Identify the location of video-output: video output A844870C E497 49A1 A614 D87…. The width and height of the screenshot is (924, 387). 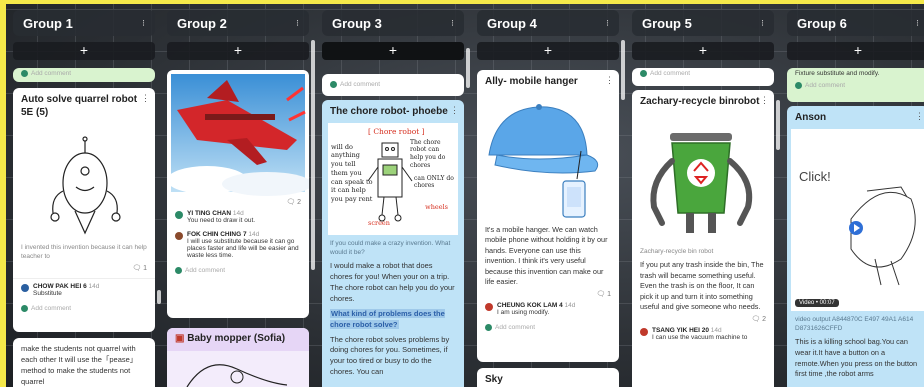
(854, 323).